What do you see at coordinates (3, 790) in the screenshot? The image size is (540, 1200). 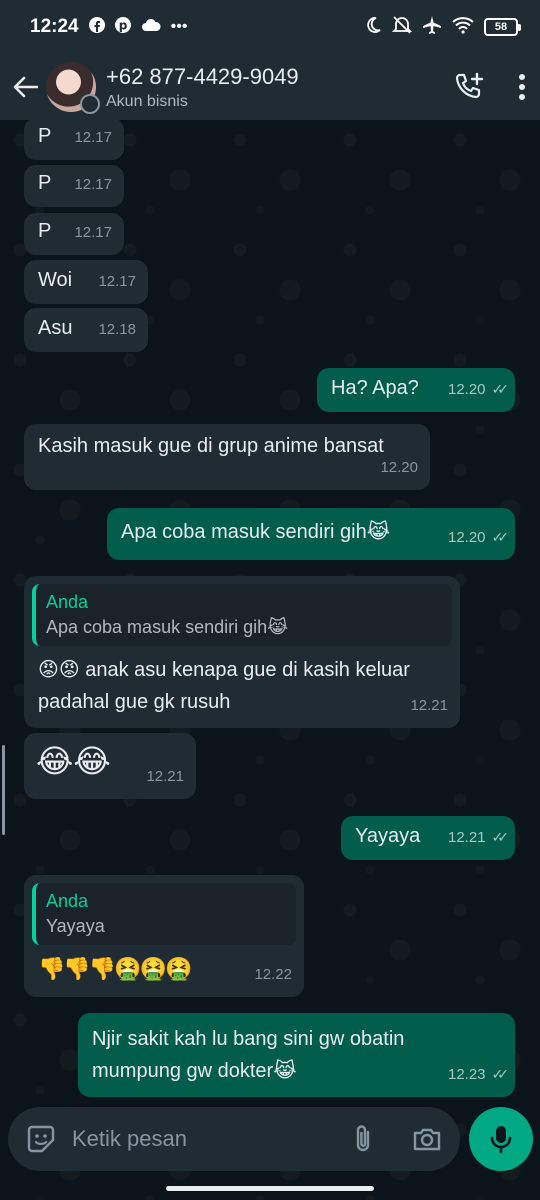 I see `scroll-indicator` at bounding box center [3, 790].